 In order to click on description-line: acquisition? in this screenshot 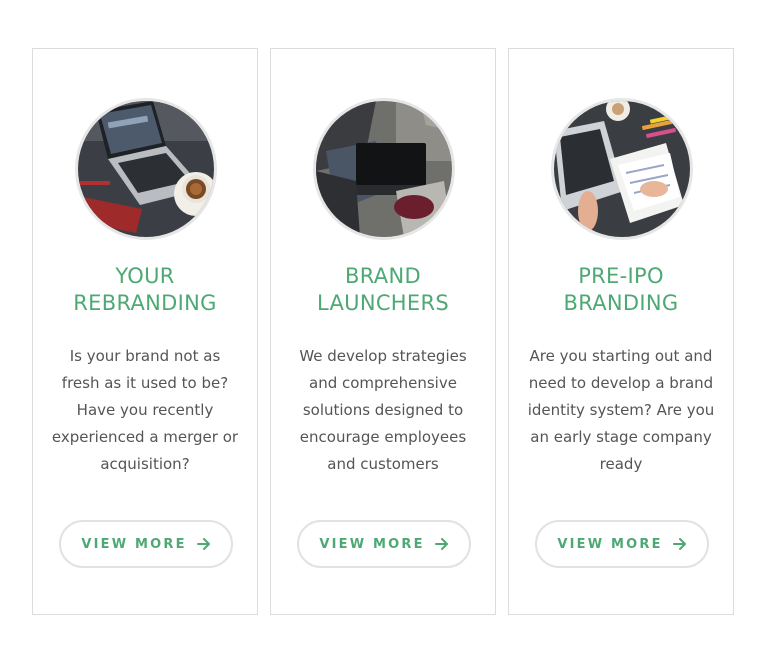, I will do `click(145, 464)`.